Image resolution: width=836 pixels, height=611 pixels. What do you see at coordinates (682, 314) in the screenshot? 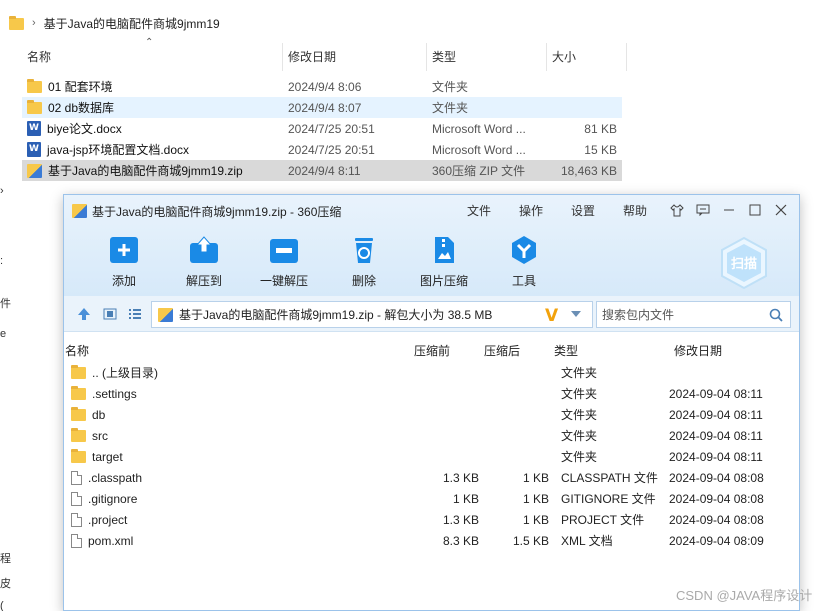
I see `search-input` at bounding box center [682, 314].